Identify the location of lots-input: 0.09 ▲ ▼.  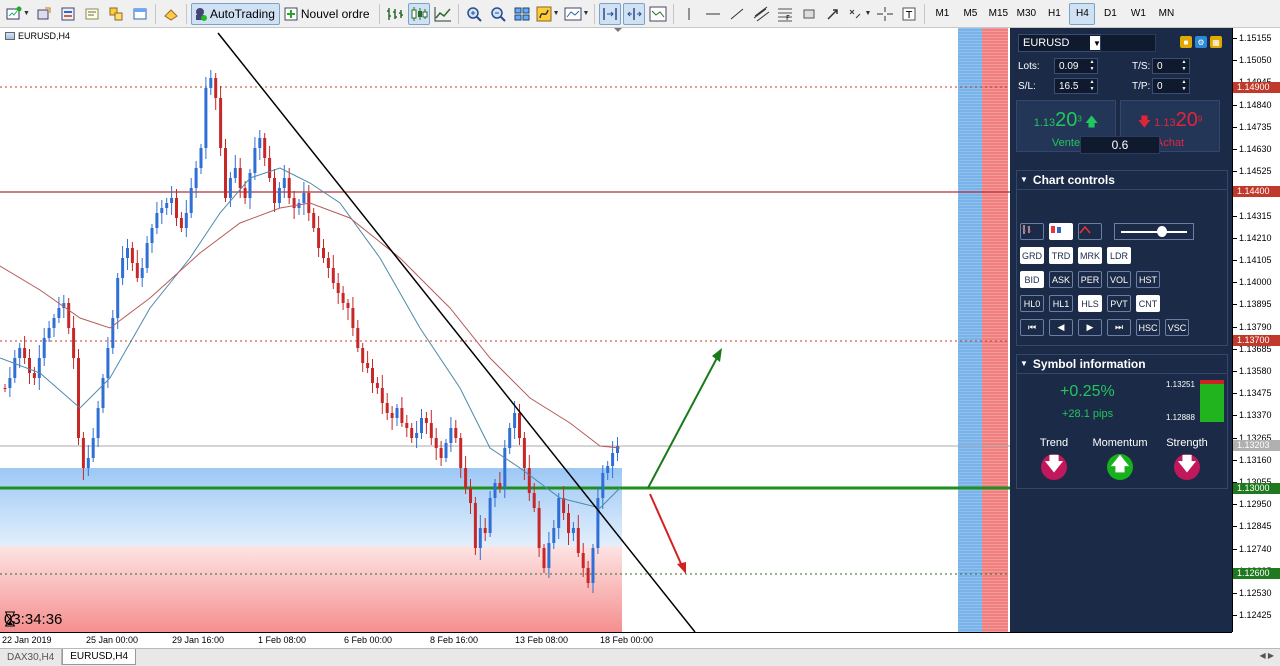
(1076, 66).